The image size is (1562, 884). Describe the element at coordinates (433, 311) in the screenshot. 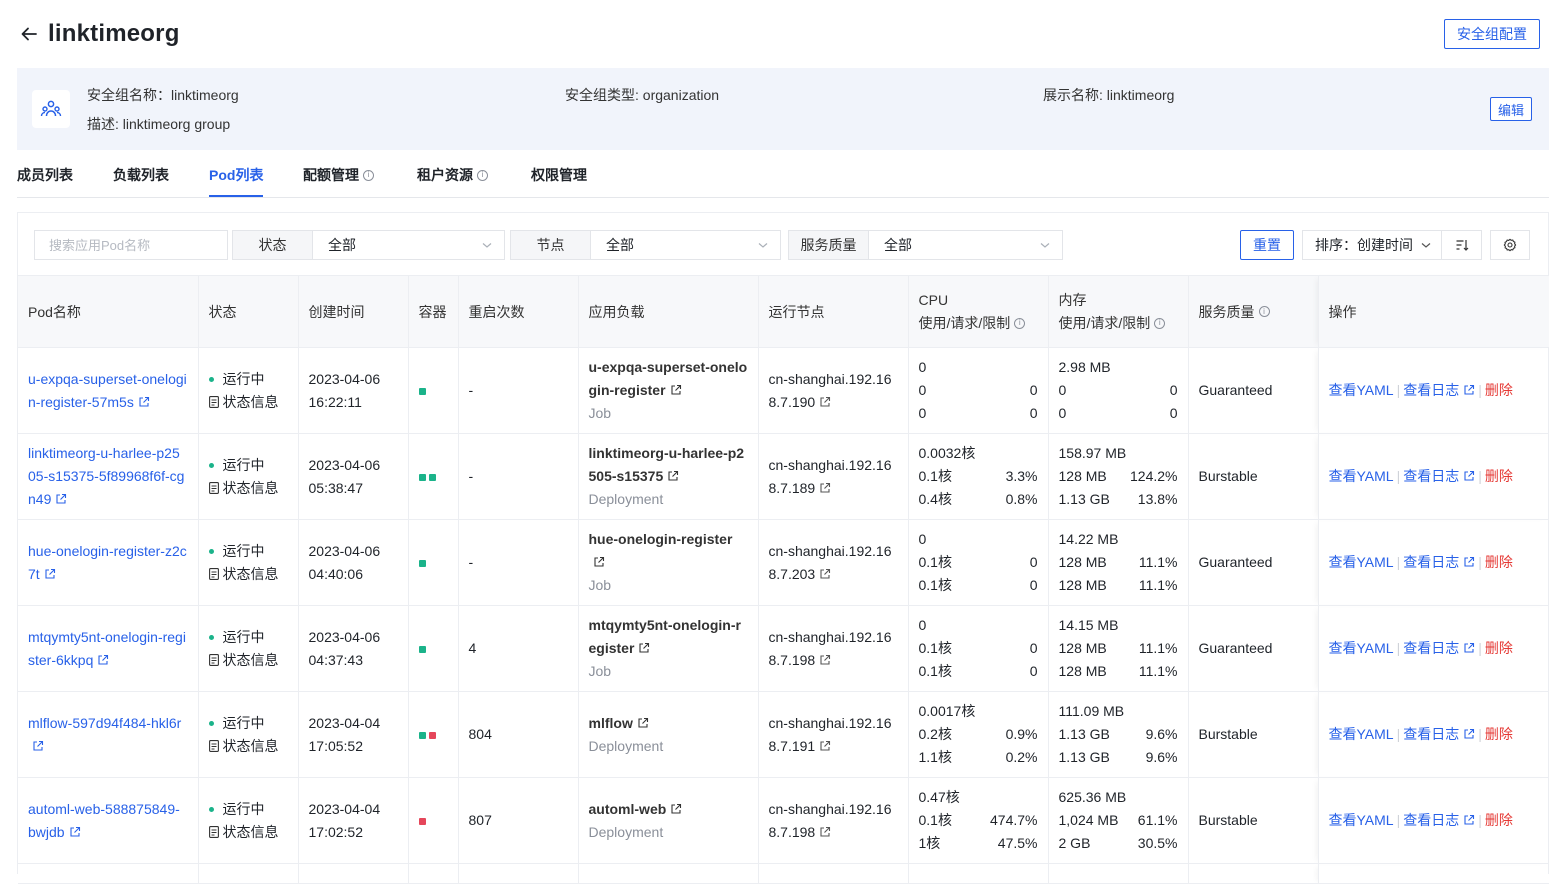

I see `col-containers: 容器` at that location.